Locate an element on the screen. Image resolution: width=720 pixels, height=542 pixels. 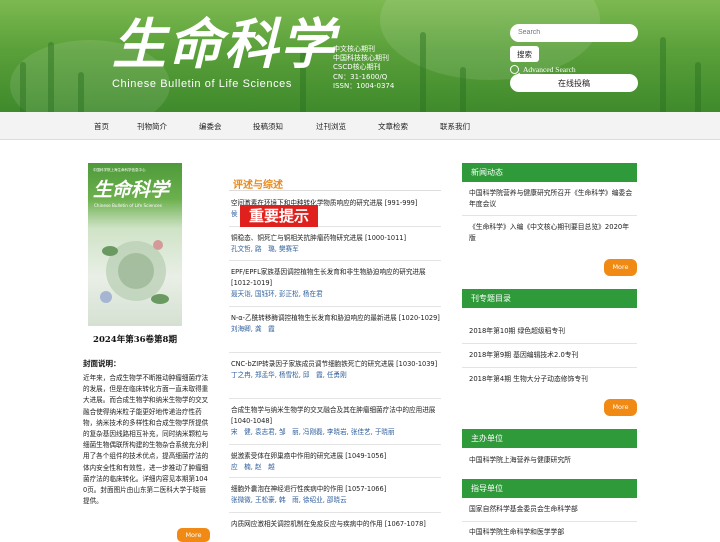
article-item: 蜕激素受体在卵巢癌中作用的研究进展 [1049-1056] 应 楠, 赵 越 is located at coordinates (337, 462).